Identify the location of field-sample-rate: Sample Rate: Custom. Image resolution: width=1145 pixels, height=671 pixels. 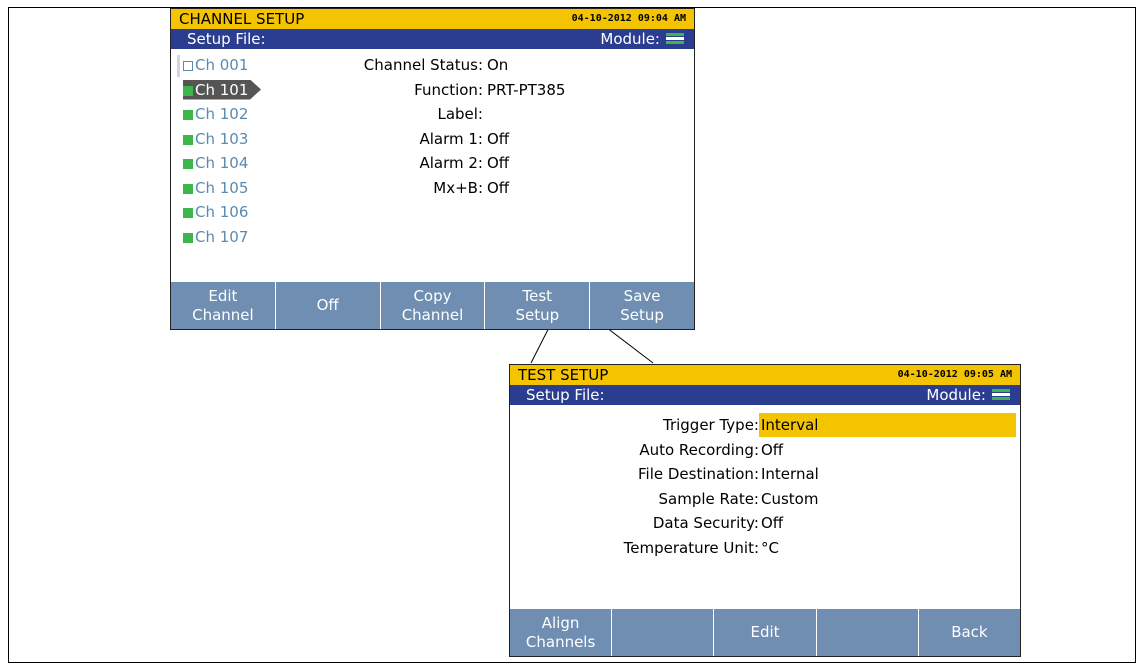
(664, 499).